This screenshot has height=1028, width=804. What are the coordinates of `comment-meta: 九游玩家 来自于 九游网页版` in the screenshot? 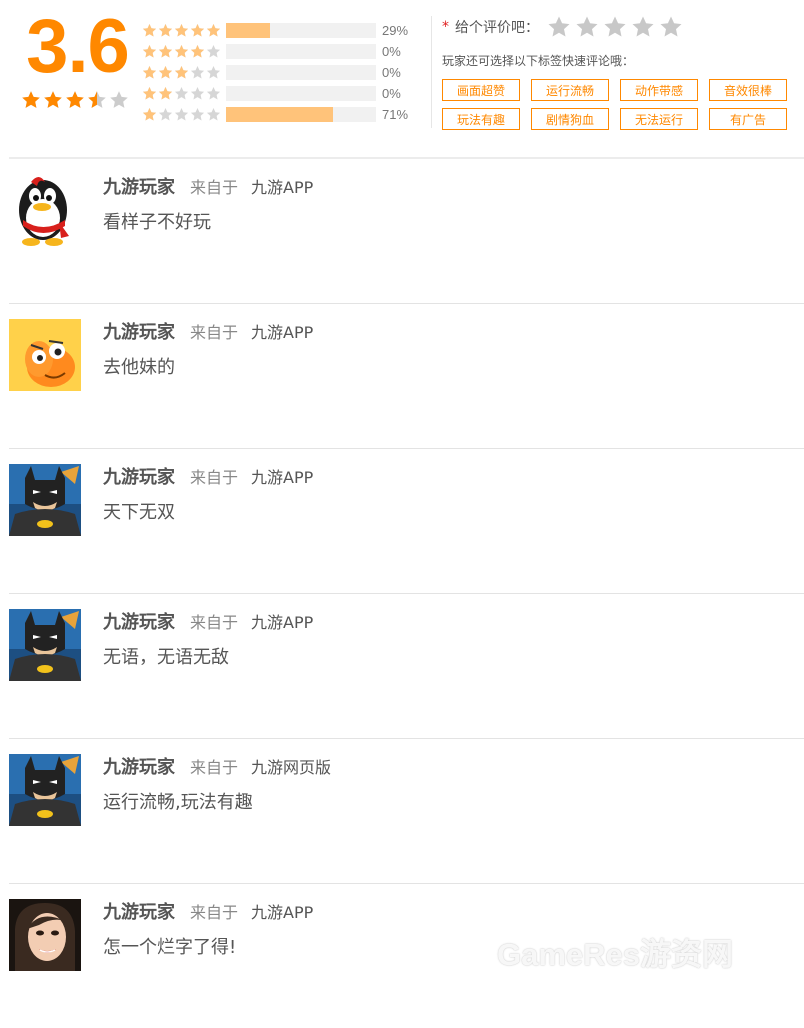 It's located at (217, 766).